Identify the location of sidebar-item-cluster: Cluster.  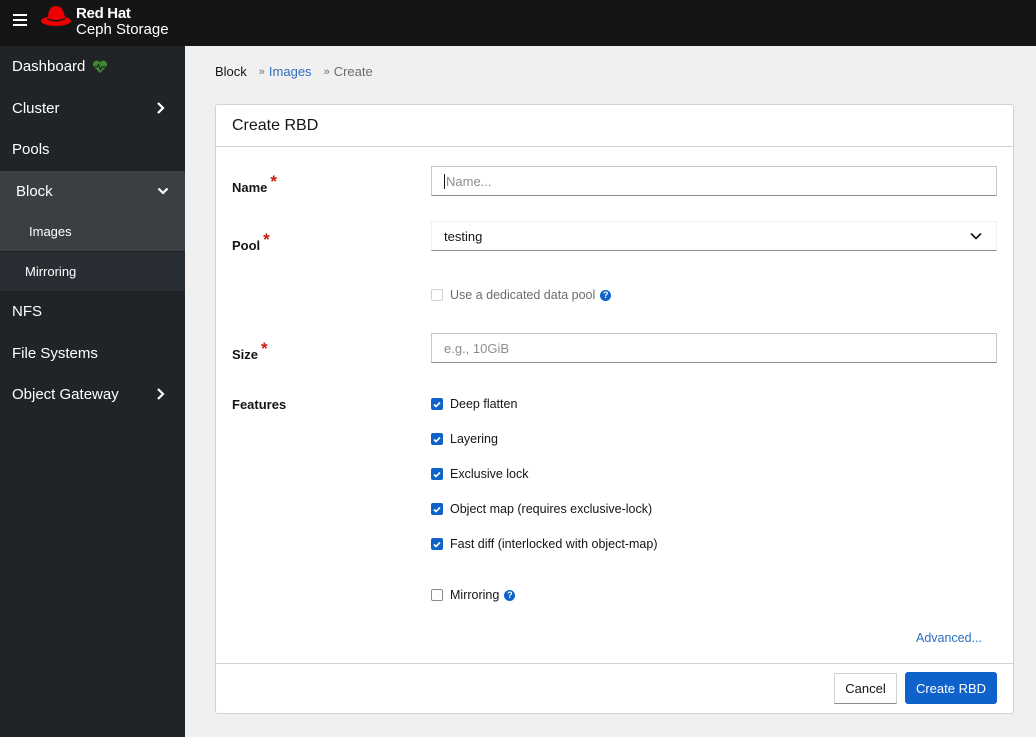
(92, 108).